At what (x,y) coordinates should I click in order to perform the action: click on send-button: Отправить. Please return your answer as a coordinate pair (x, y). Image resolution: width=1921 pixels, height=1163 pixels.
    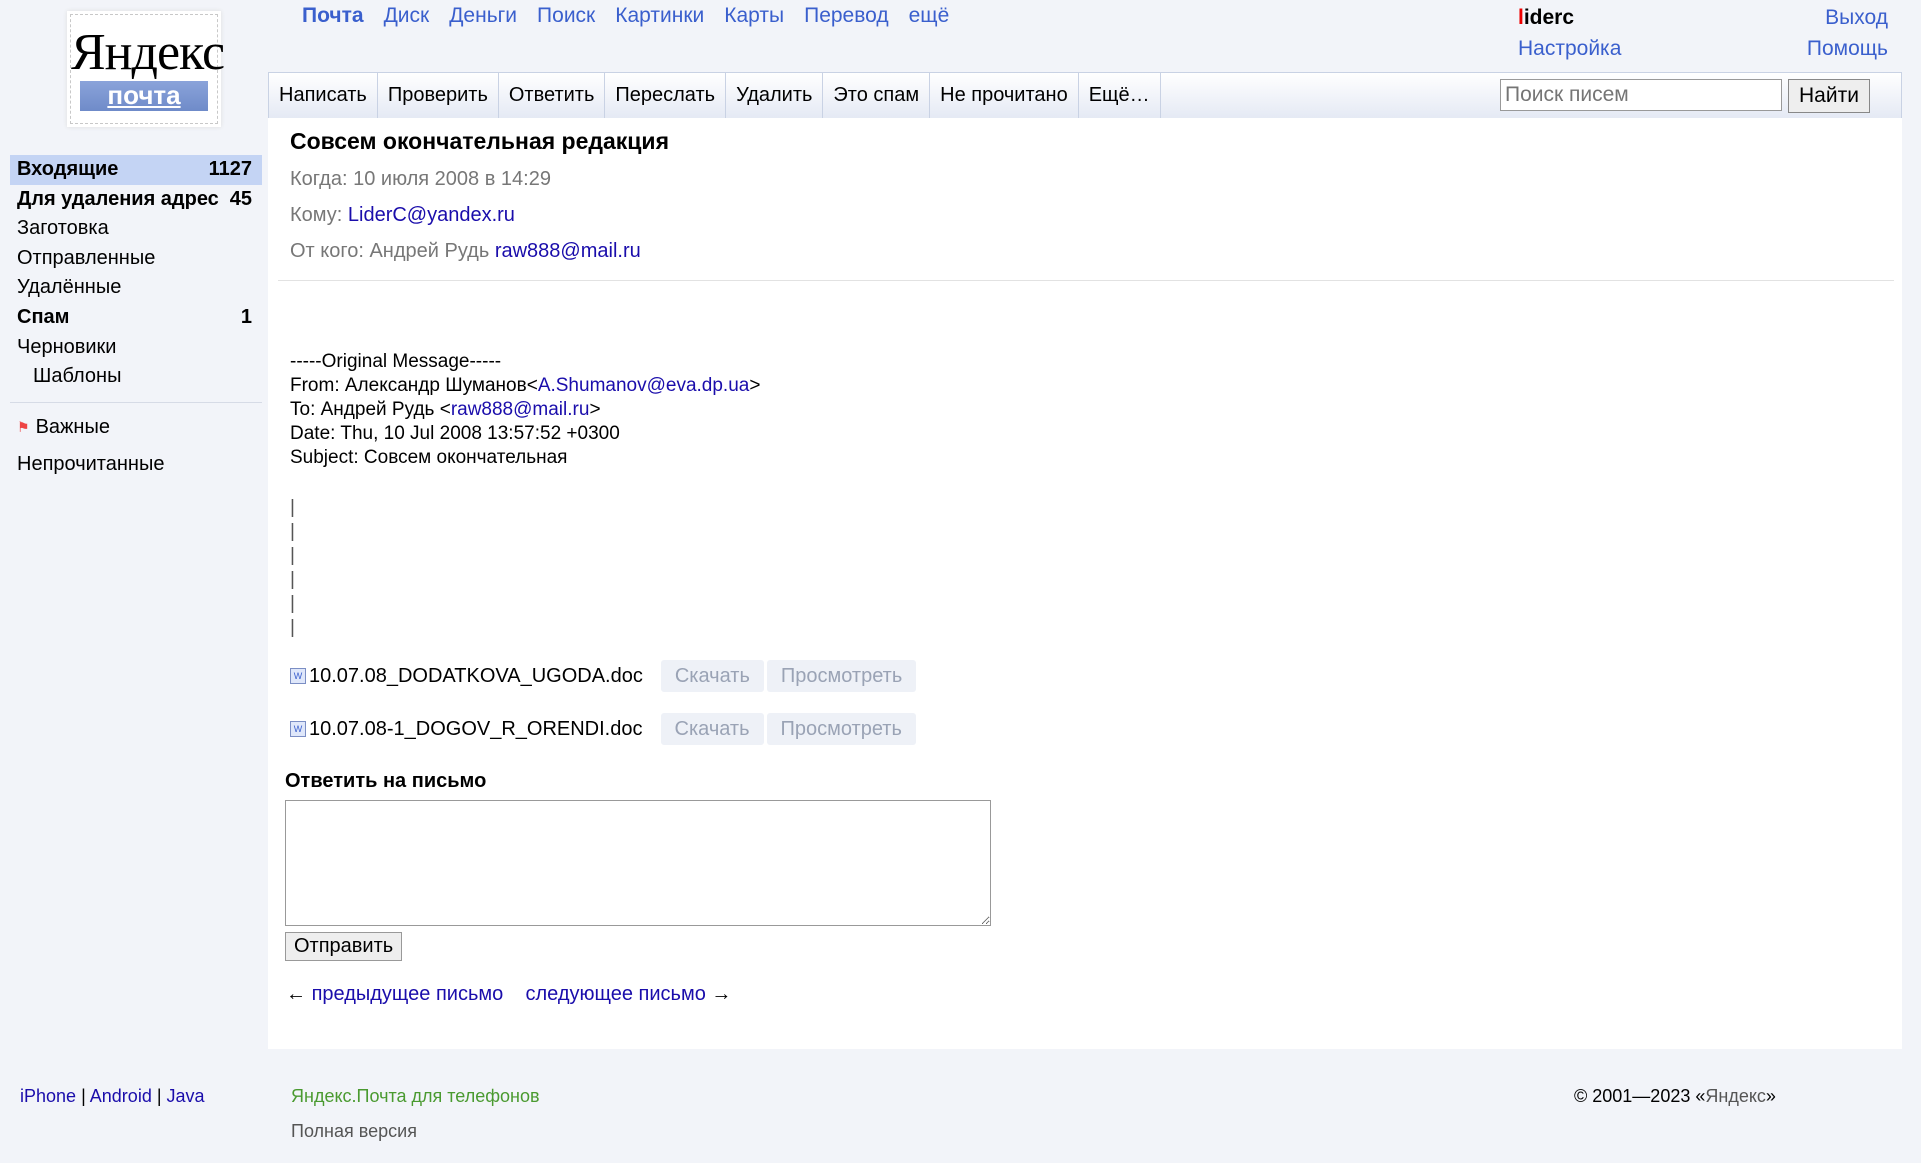
    Looking at the image, I should click on (344, 946).